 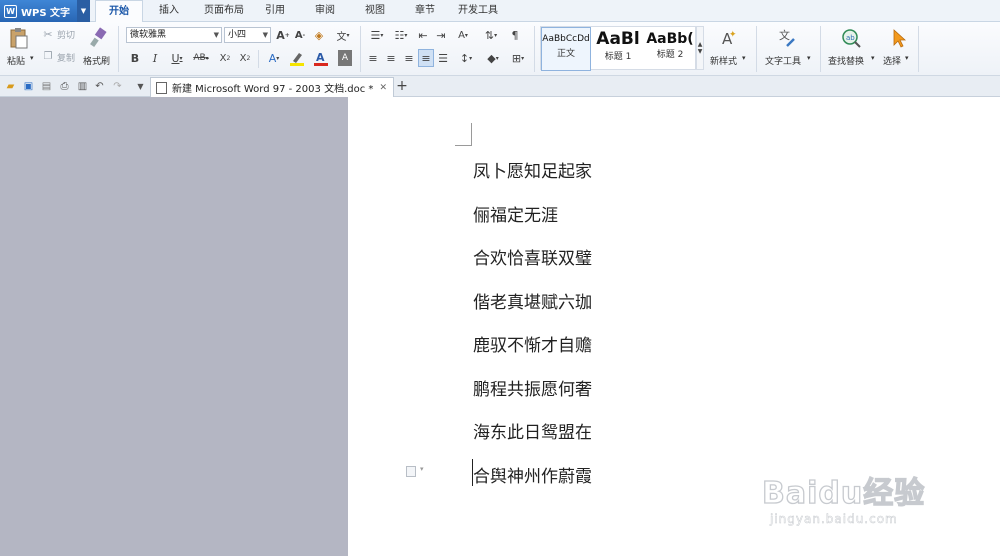 I want to click on font-size-value: 小四, so click(x=237, y=35).